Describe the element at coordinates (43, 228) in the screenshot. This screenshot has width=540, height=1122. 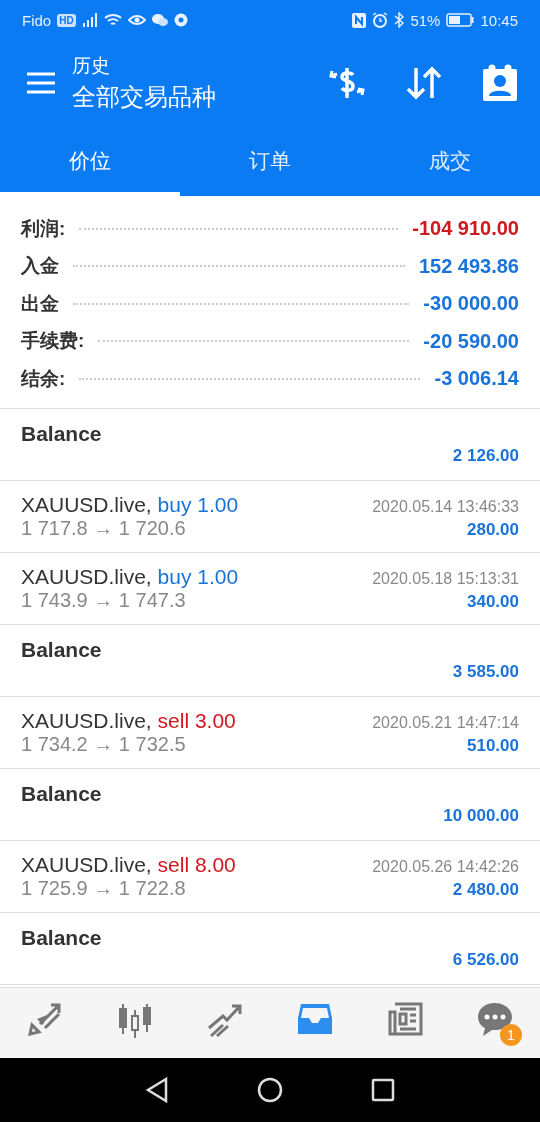
I see `summary-label: 利润:` at that location.